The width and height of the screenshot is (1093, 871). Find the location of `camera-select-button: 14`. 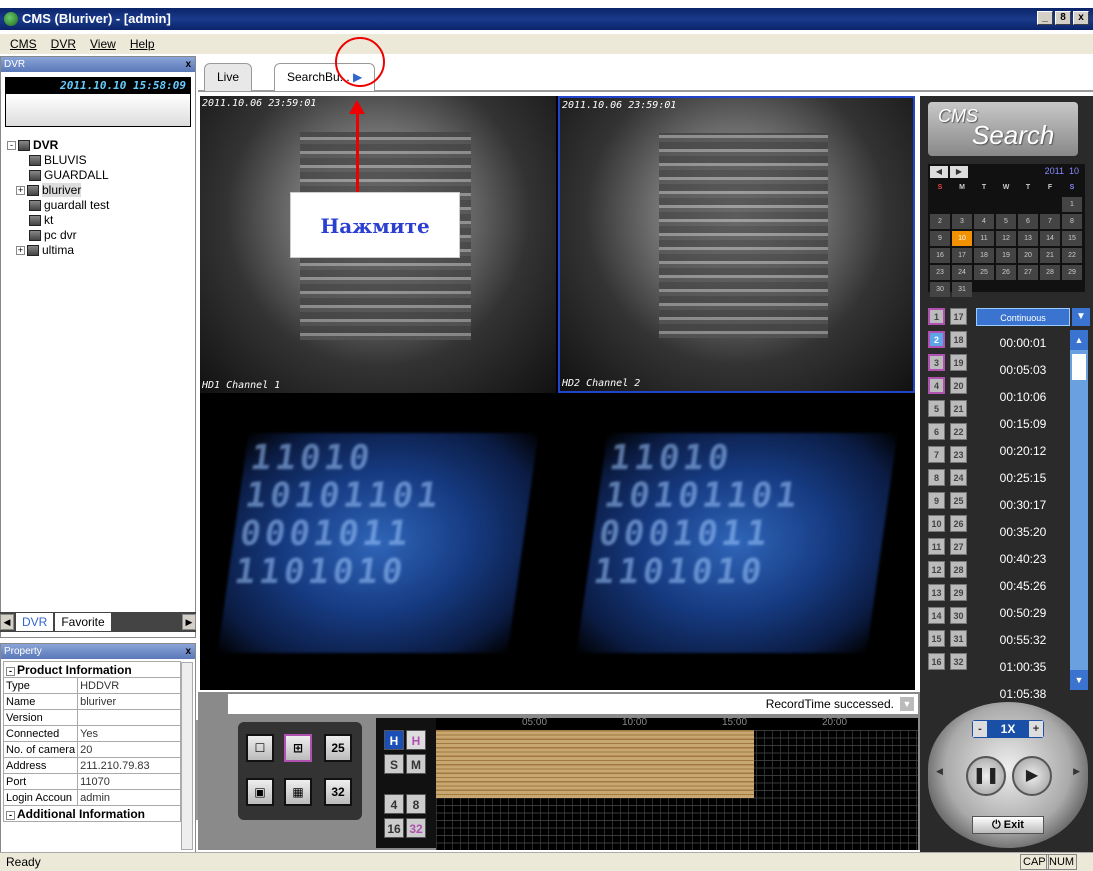

camera-select-button: 14 is located at coordinates (936, 615).